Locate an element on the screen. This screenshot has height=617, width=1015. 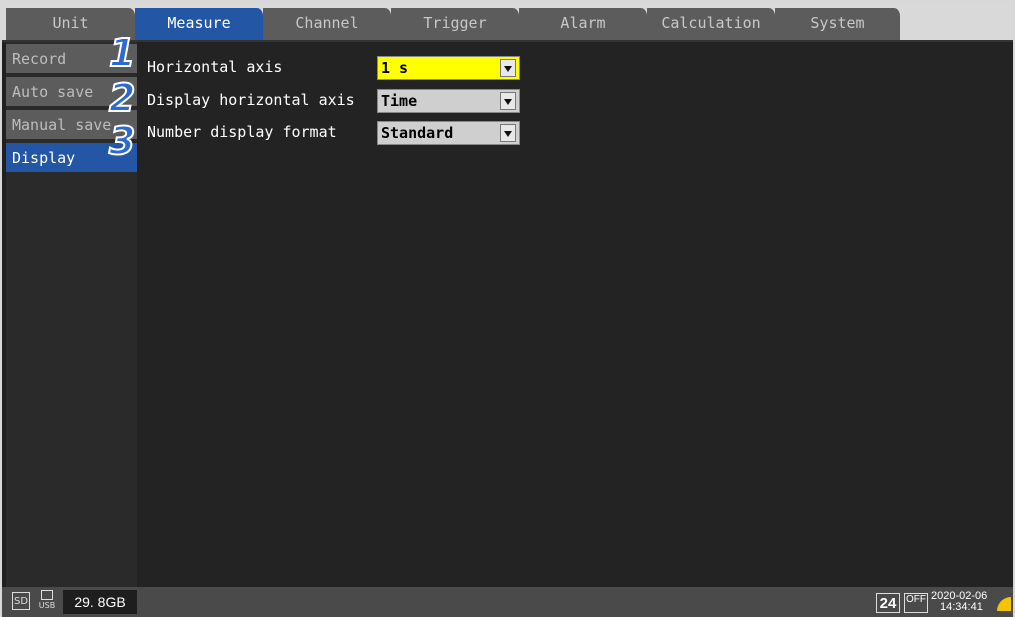
horizontal-axis-value: 1 s is located at coordinates (395, 68).